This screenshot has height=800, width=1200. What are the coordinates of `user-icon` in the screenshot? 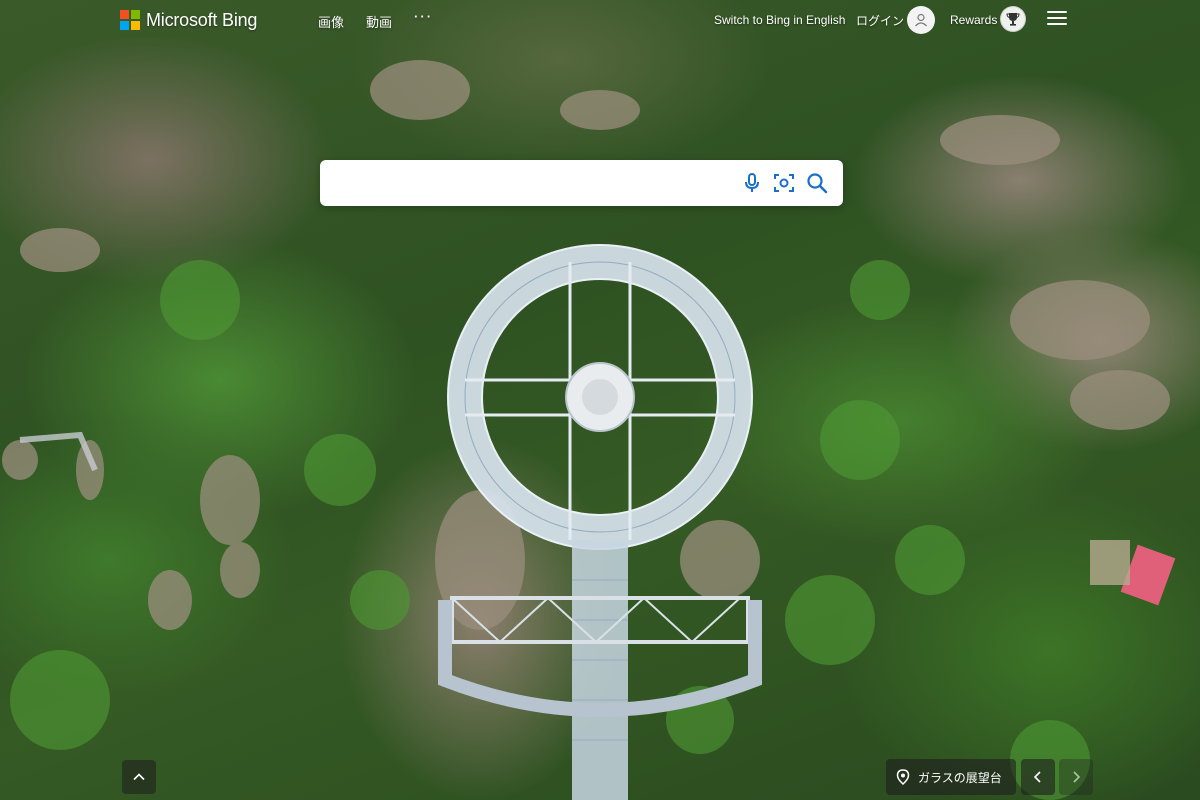 It's located at (921, 20).